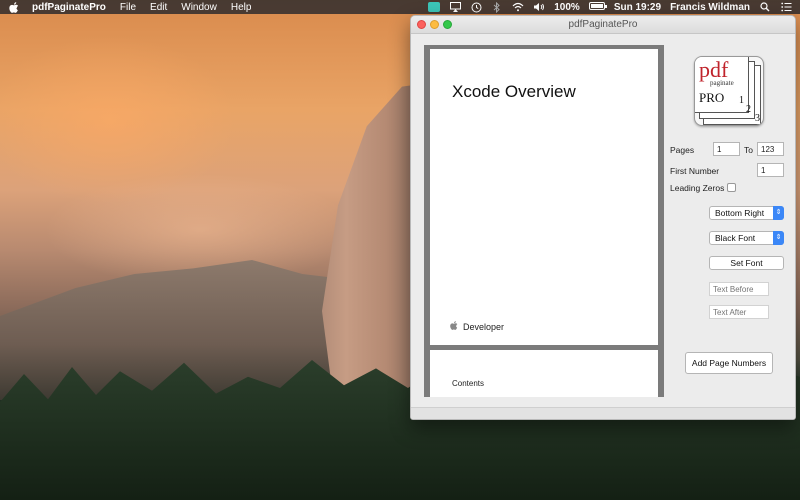 This screenshot has width=800, height=500. I want to click on logo-number-1: 1, so click(741, 100).